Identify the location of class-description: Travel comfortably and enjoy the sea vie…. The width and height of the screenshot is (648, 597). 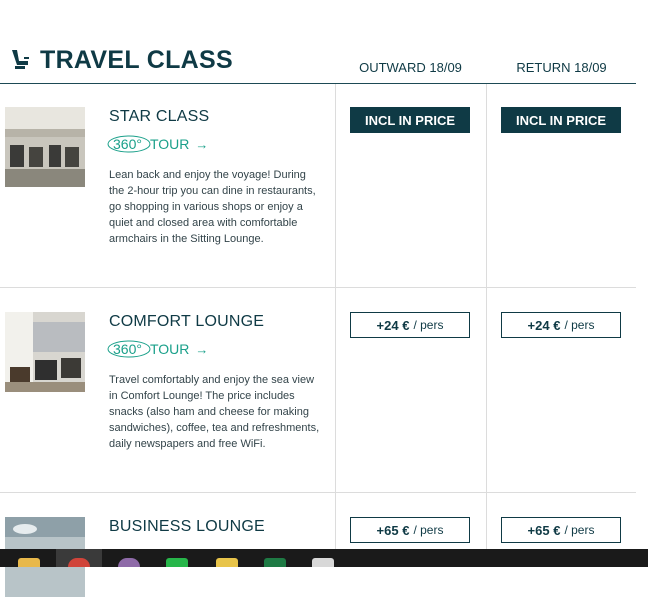
(214, 412).